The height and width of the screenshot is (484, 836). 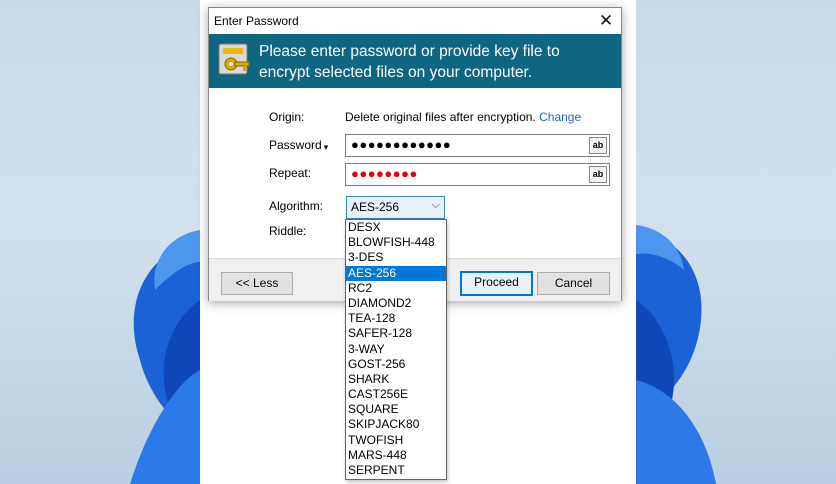 What do you see at coordinates (598, 174) in the screenshot?
I see `show-repeat-icon: ab` at bounding box center [598, 174].